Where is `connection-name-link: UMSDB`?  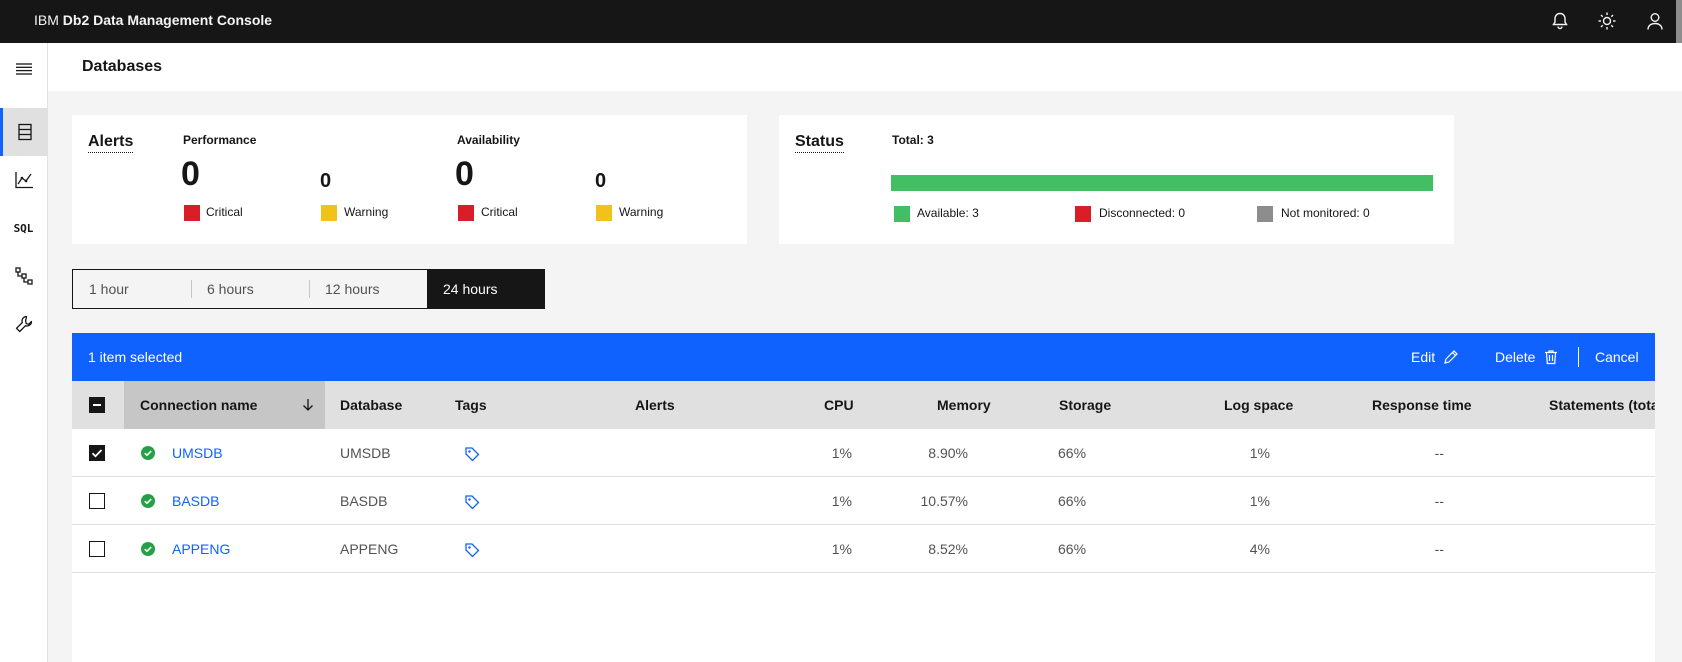 connection-name-link: UMSDB is located at coordinates (197, 453).